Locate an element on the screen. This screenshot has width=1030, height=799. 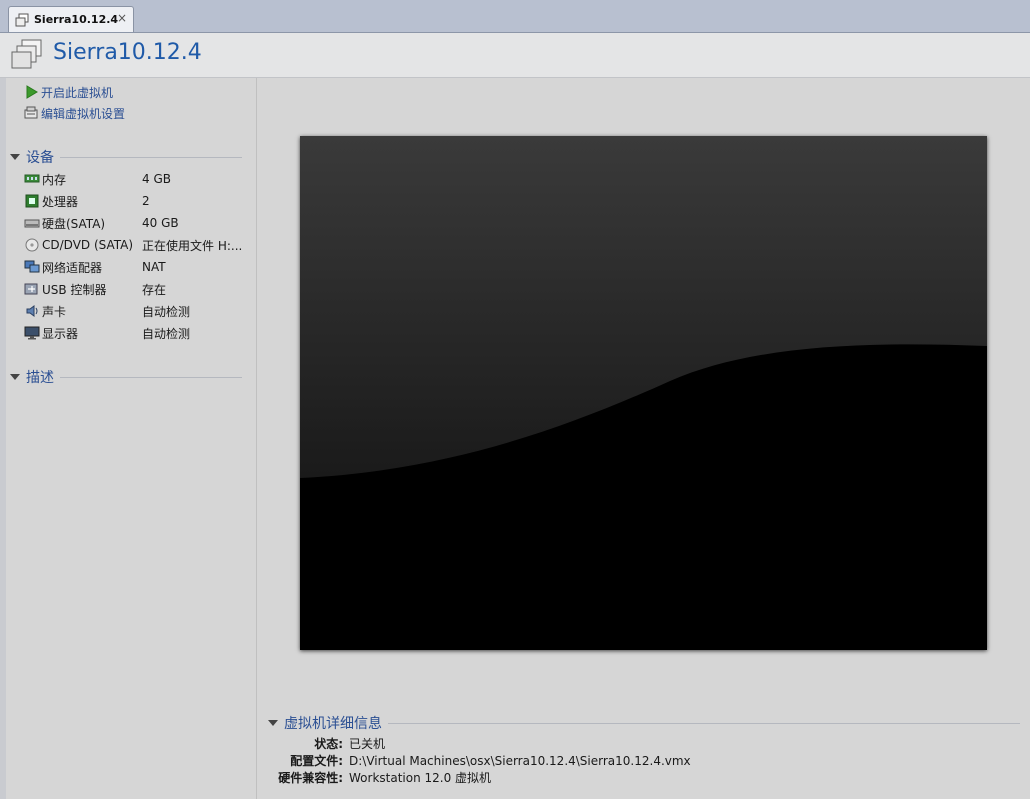
device-name: 内存 is located at coordinates (54, 179).